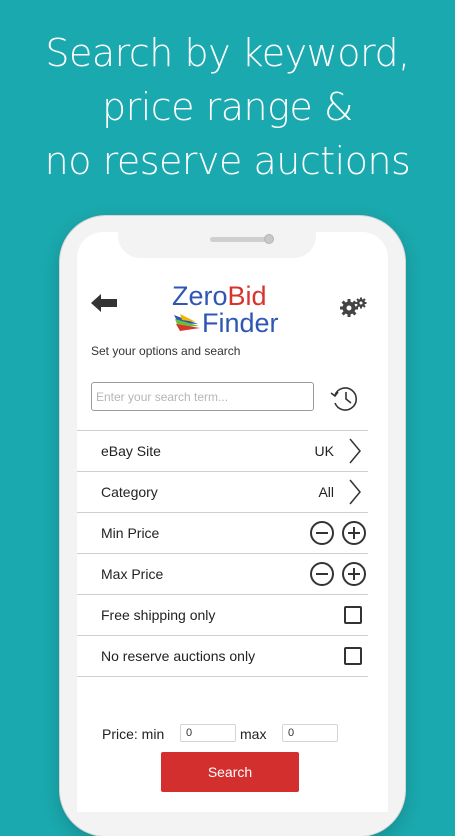 This screenshot has width=455, height=836. What do you see at coordinates (222, 451) in the screenshot?
I see `option-ebay-site: eBay Site UK` at bounding box center [222, 451].